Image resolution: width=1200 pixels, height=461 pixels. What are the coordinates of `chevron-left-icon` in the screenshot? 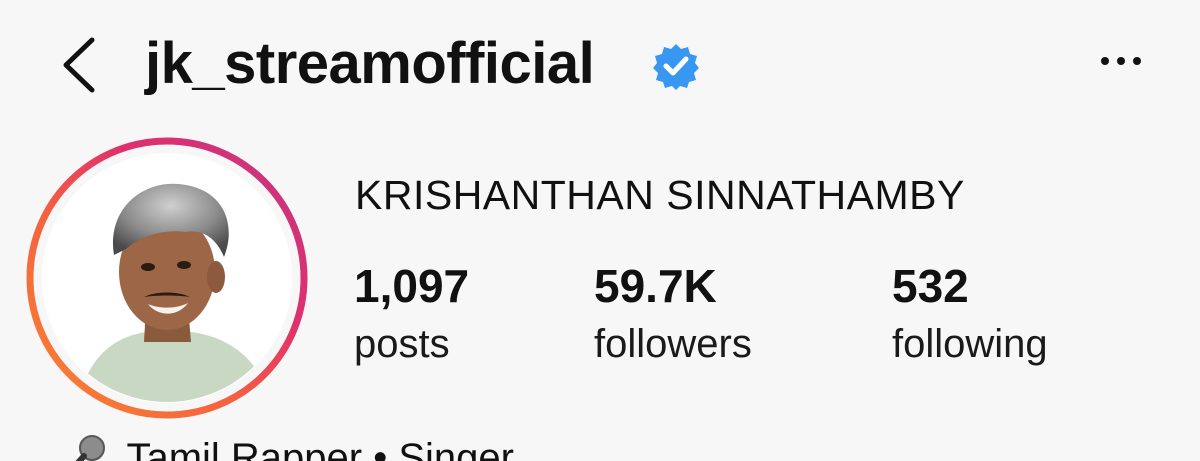 It's located at (79, 65).